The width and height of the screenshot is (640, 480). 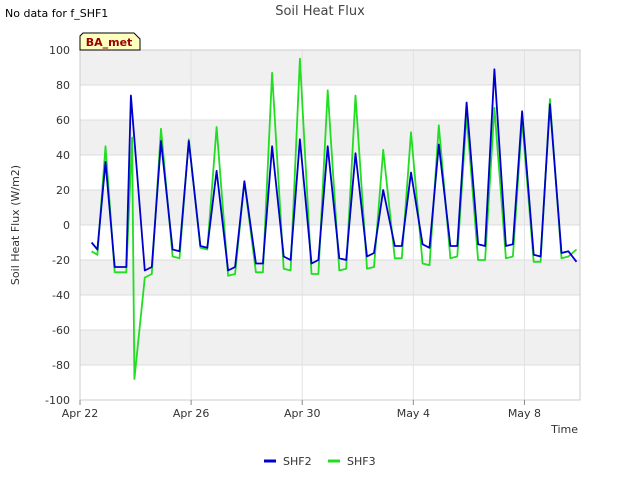 What do you see at coordinates (63, 155) in the screenshot?
I see `y-tick-label: 40` at bounding box center [63, 155].